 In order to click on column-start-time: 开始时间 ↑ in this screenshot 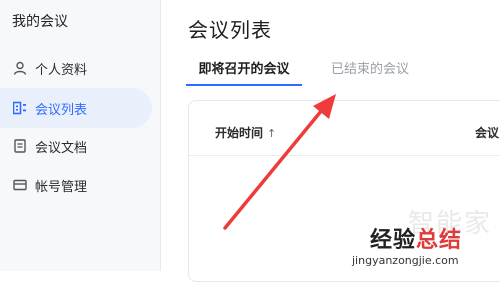, I will do `click(245, 132)`.